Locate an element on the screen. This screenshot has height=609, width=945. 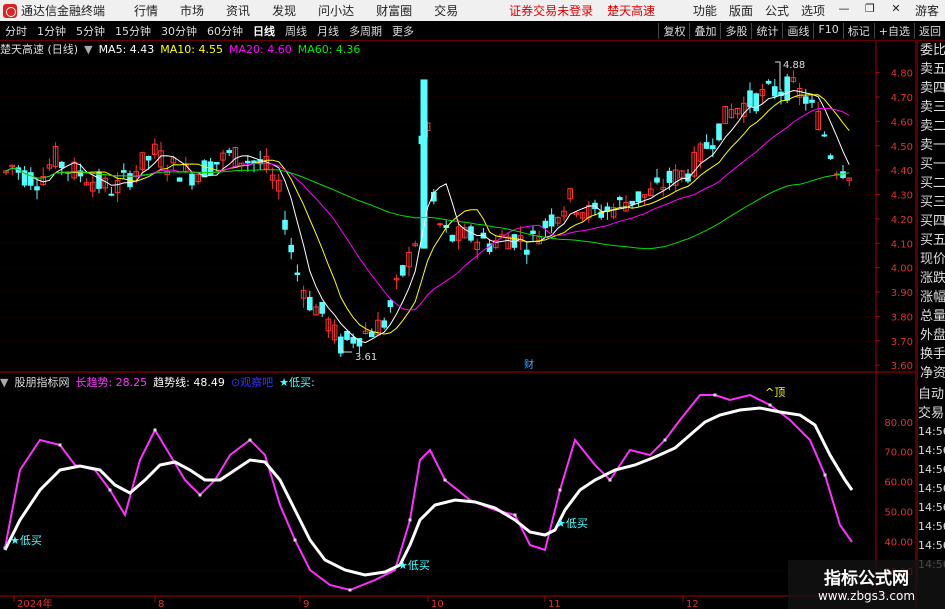
side-label: 净资 is located at coordinates (931, 373).